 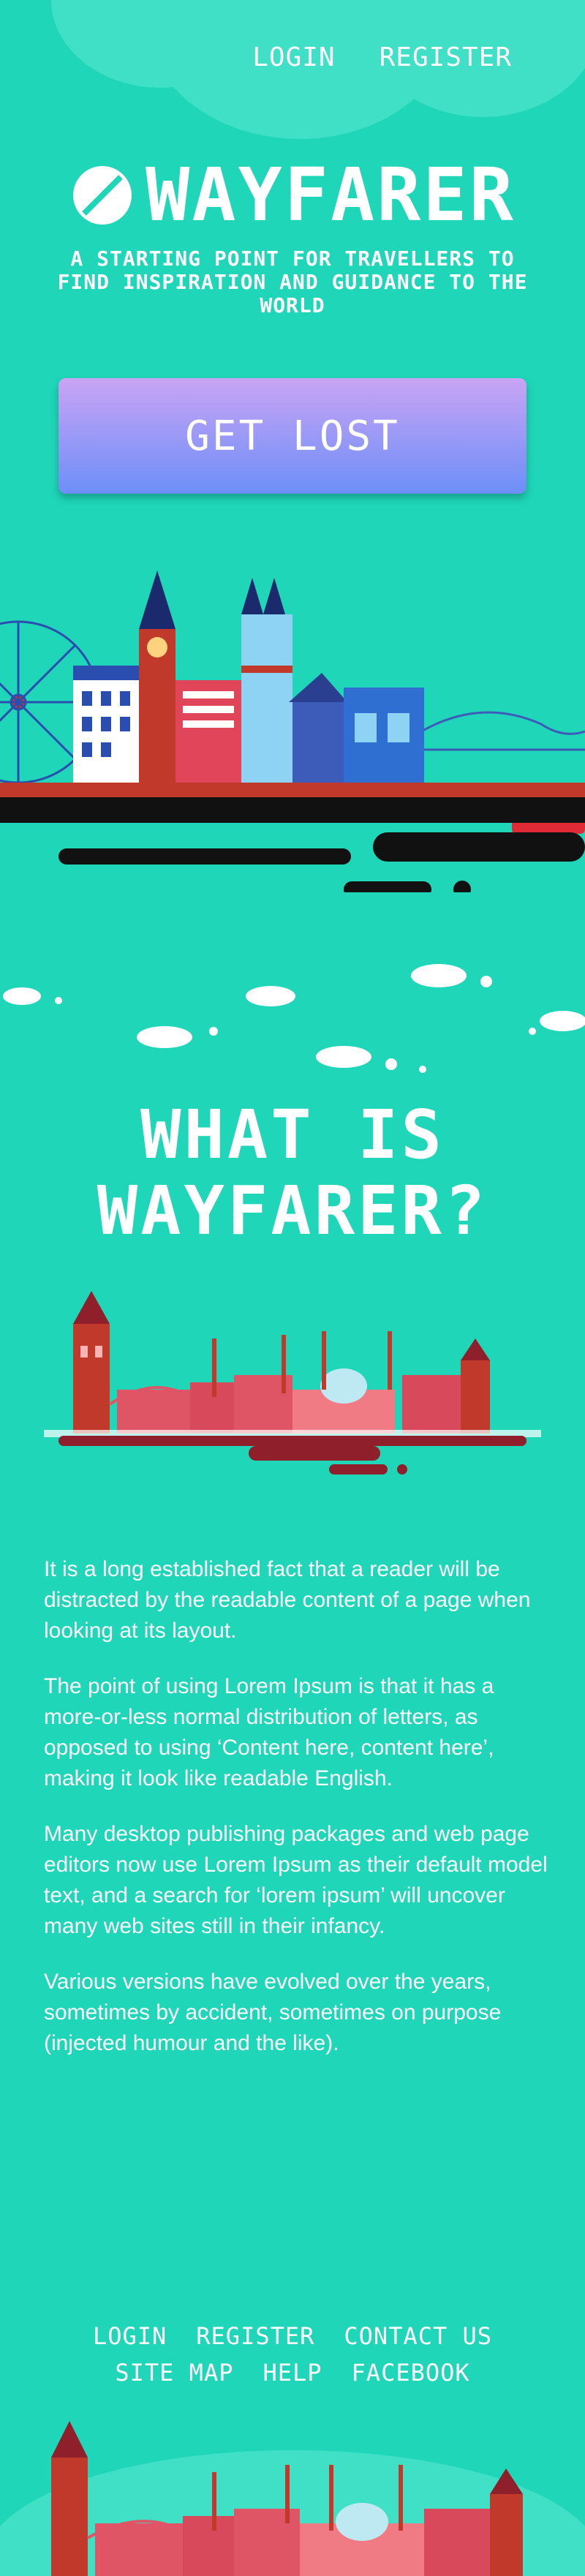 I want to click on site-title: WAYFARER, so click(x=331, y=195).